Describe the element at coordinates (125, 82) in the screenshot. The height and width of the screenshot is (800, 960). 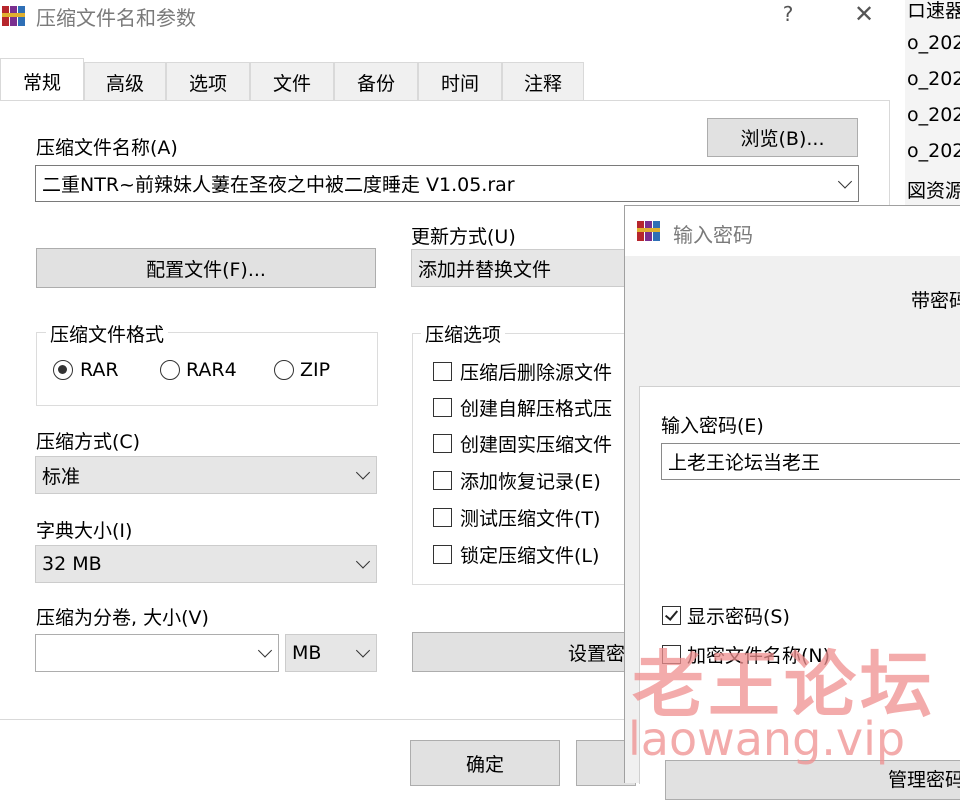
I see `tab-advanced: 高级` at that location.